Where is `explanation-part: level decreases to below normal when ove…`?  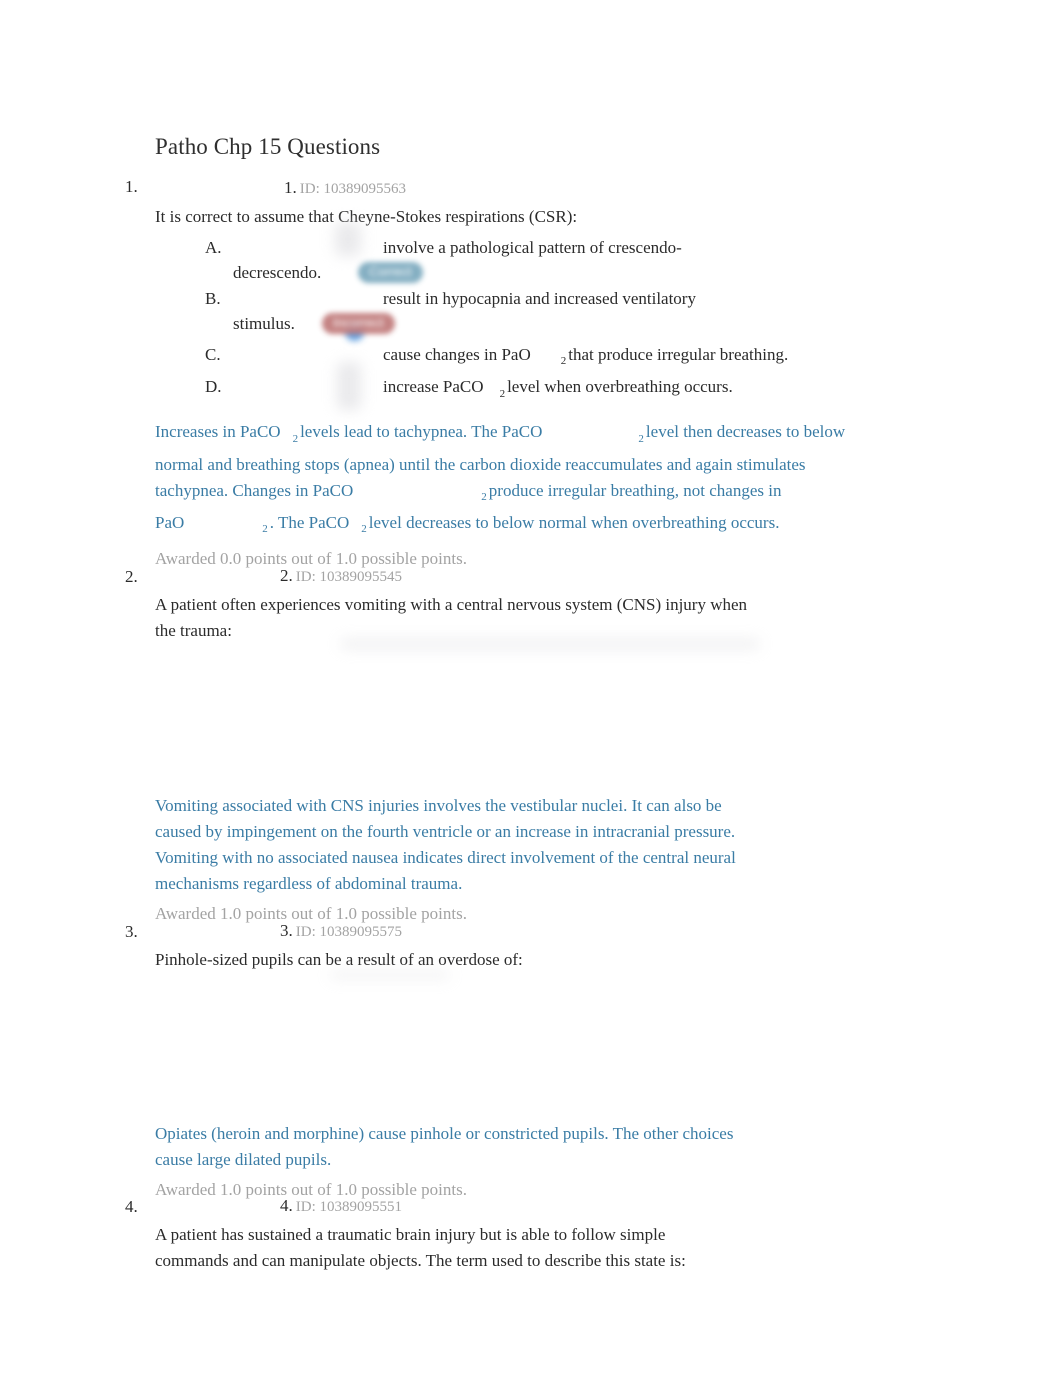 explanation-part: level decreases to below normal when ove… is located at coordinates (574, 523).